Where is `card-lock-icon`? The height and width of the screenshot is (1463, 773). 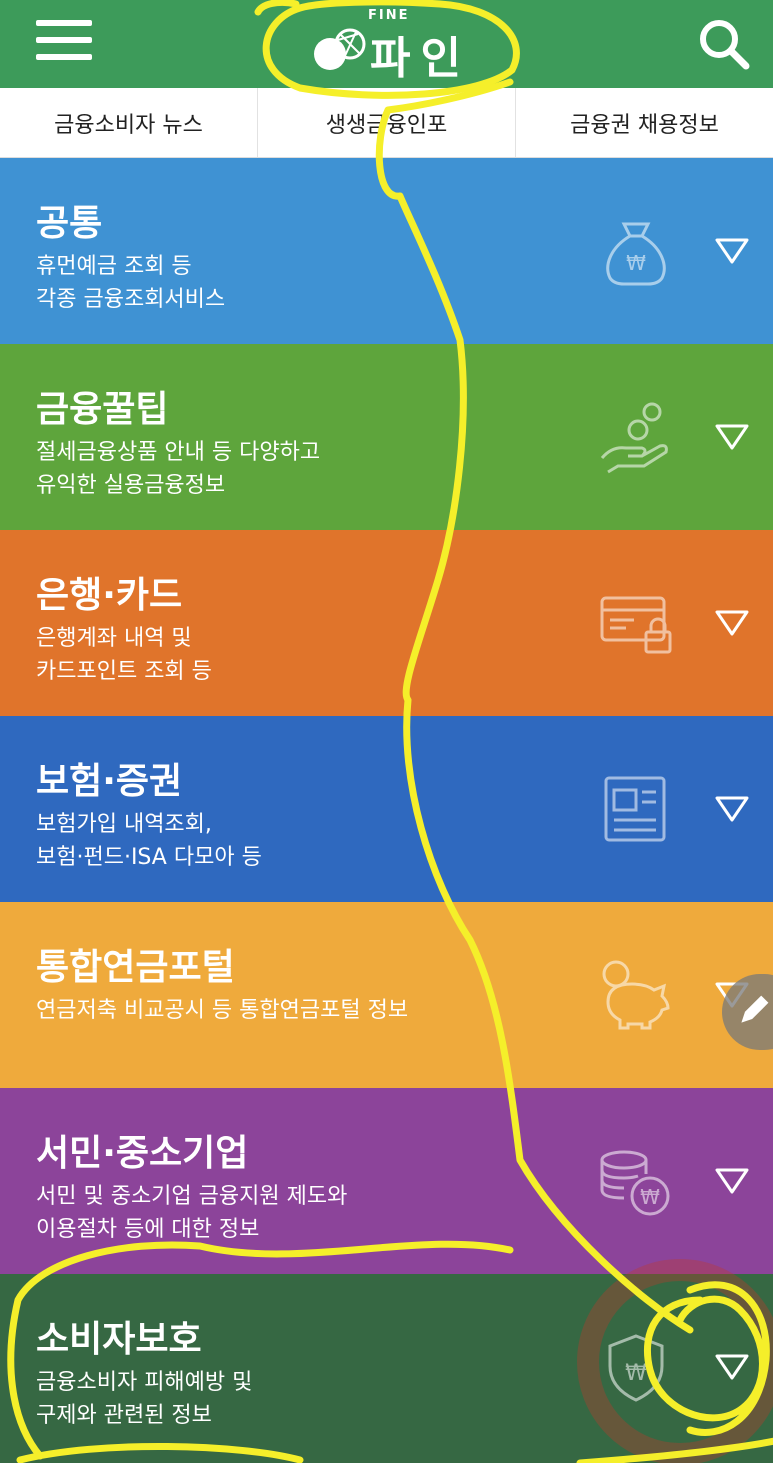
card-lock-icon is located at coordinates (636, 625).